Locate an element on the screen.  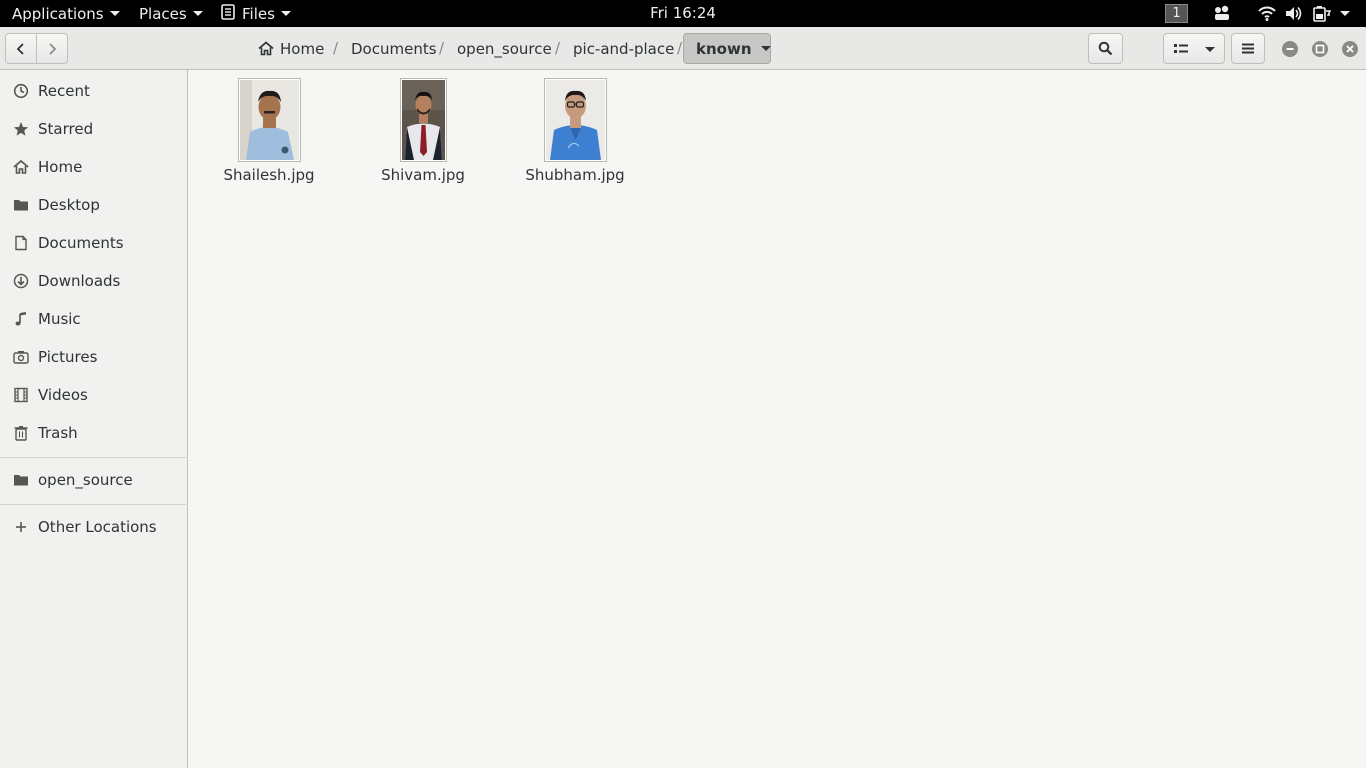
breadcrumb-documents: Documents is located at coordinates (394, 48).